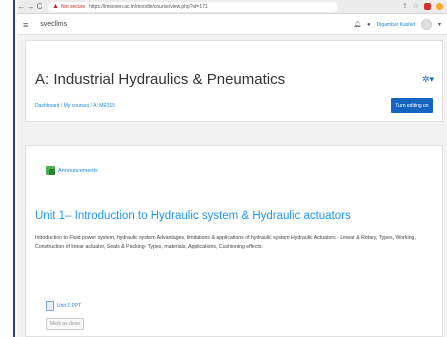 This screenshot has width=447, height=337. Describe the element at coordinates (412, 105) in the screenshot. I see `turn-editing-on-button: Turn editing on` at that location.